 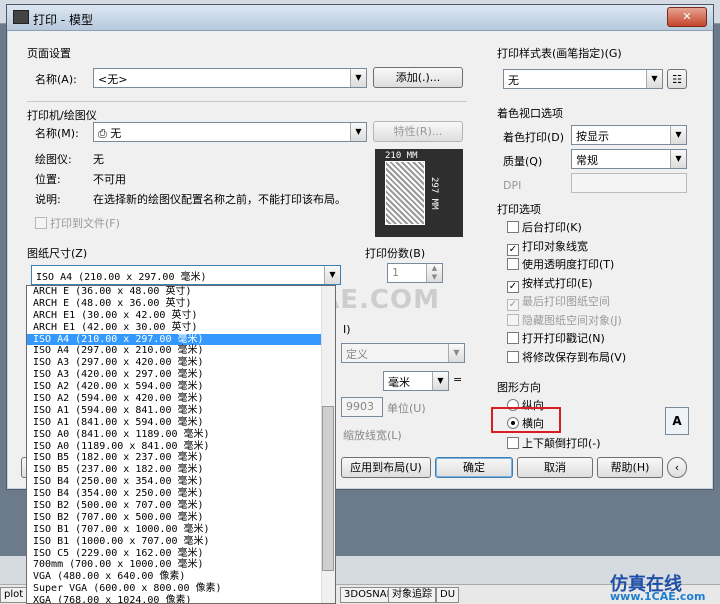 What do you see at coordinates (572, 320) in the screenshot?
I see `plot-option-label: 隐藏图纸空间对象(J)` at bounding box center [572, 320].